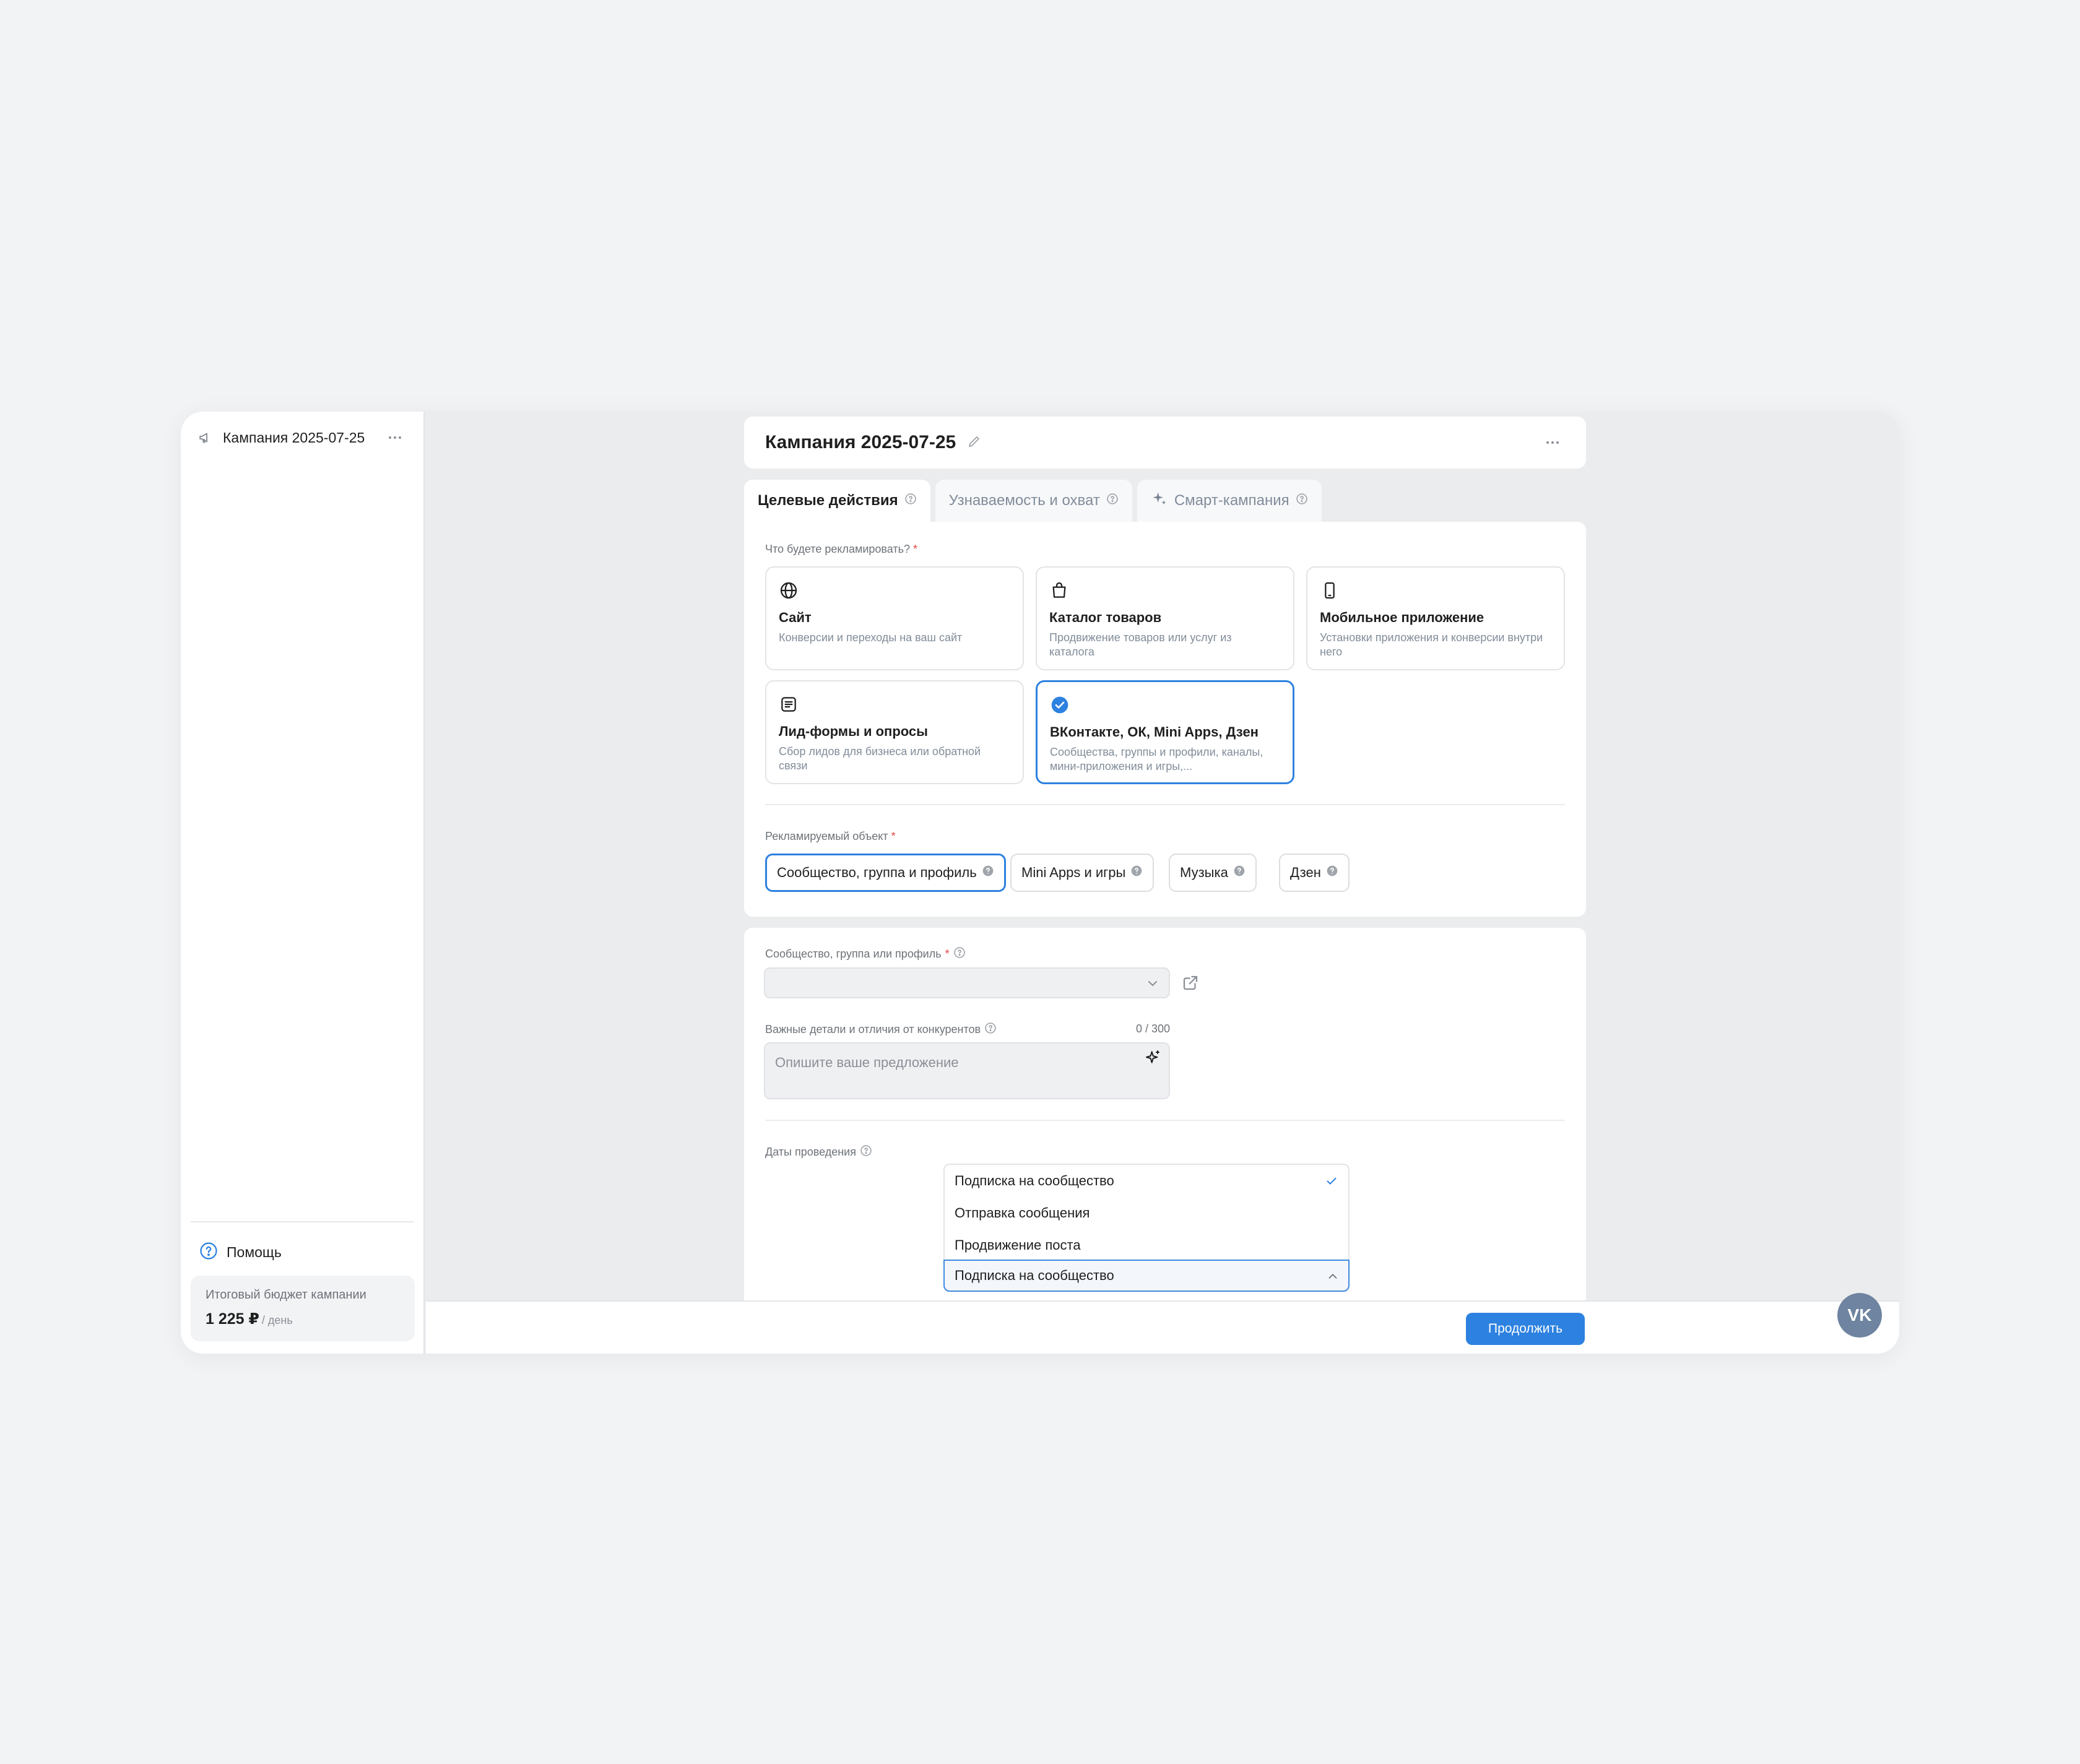 Image resolution: width=2080 pixels, height=1764 pixels. Describe the element at coordinates (866, 954) in the screenshot. I see `community-field-label: Сообщество, группа или профиль *` at that location.